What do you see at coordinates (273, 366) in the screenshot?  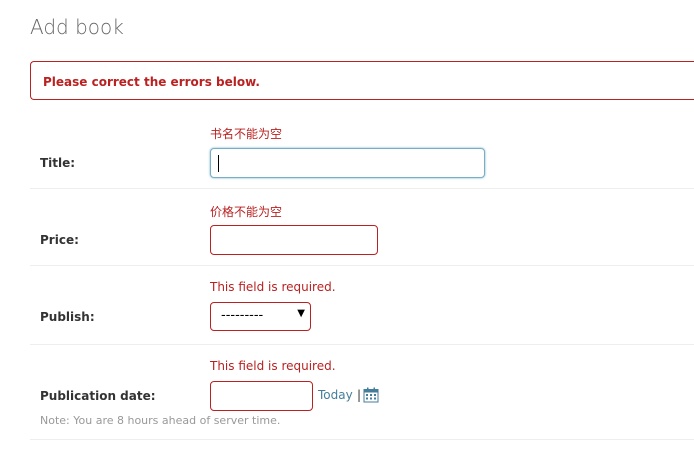 I see `publication-date-error: This field is required.` at bounding box center [273, 366].